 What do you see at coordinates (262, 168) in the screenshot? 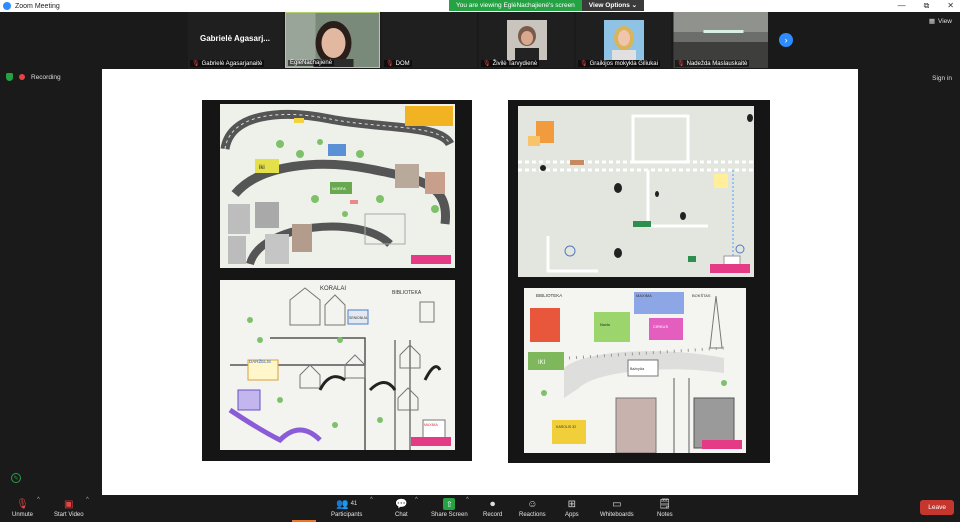
I see `sign-iki: iki` at bounding box center [262, 168].